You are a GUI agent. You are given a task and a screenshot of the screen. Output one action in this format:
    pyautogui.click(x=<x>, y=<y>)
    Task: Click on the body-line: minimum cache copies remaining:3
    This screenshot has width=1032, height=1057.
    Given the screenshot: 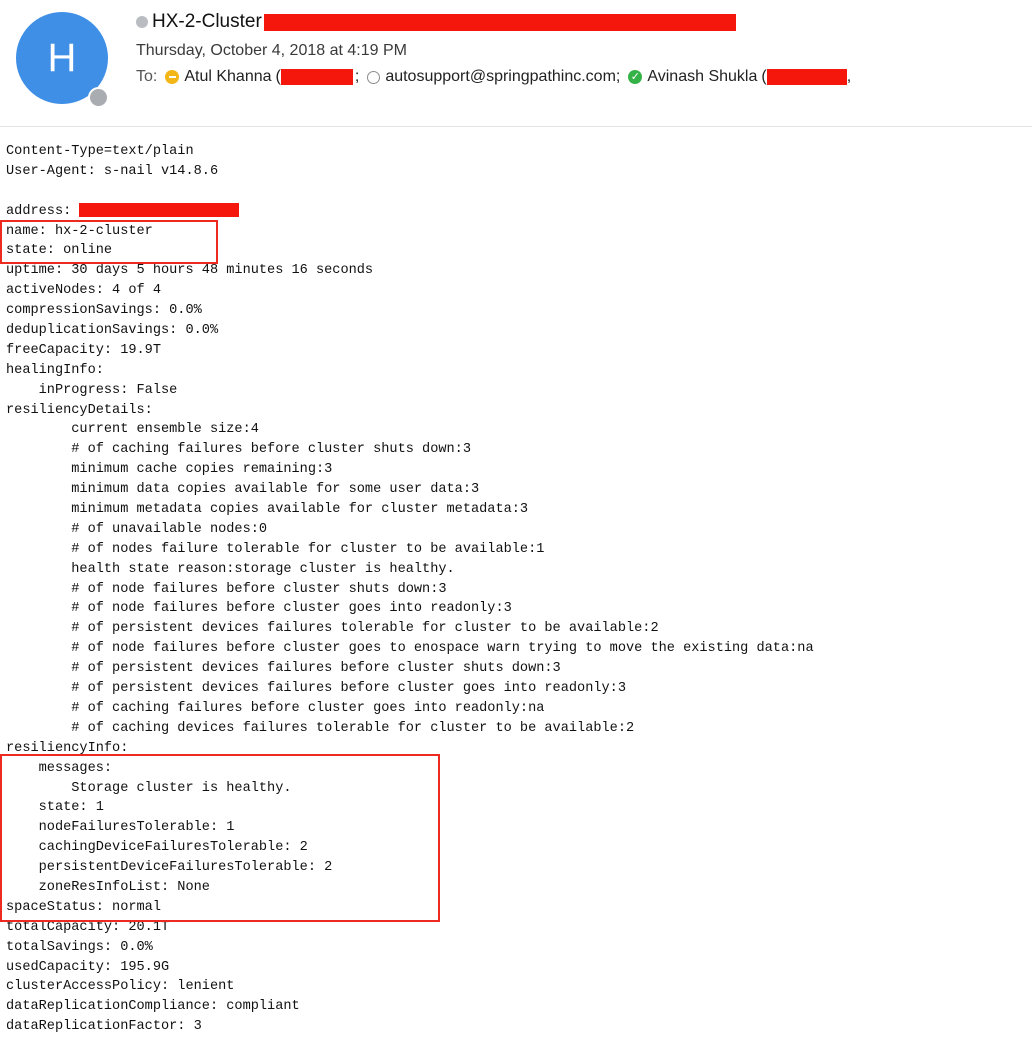 What is the action you would take?
    pyautogui.click(x=169, y=470)
    